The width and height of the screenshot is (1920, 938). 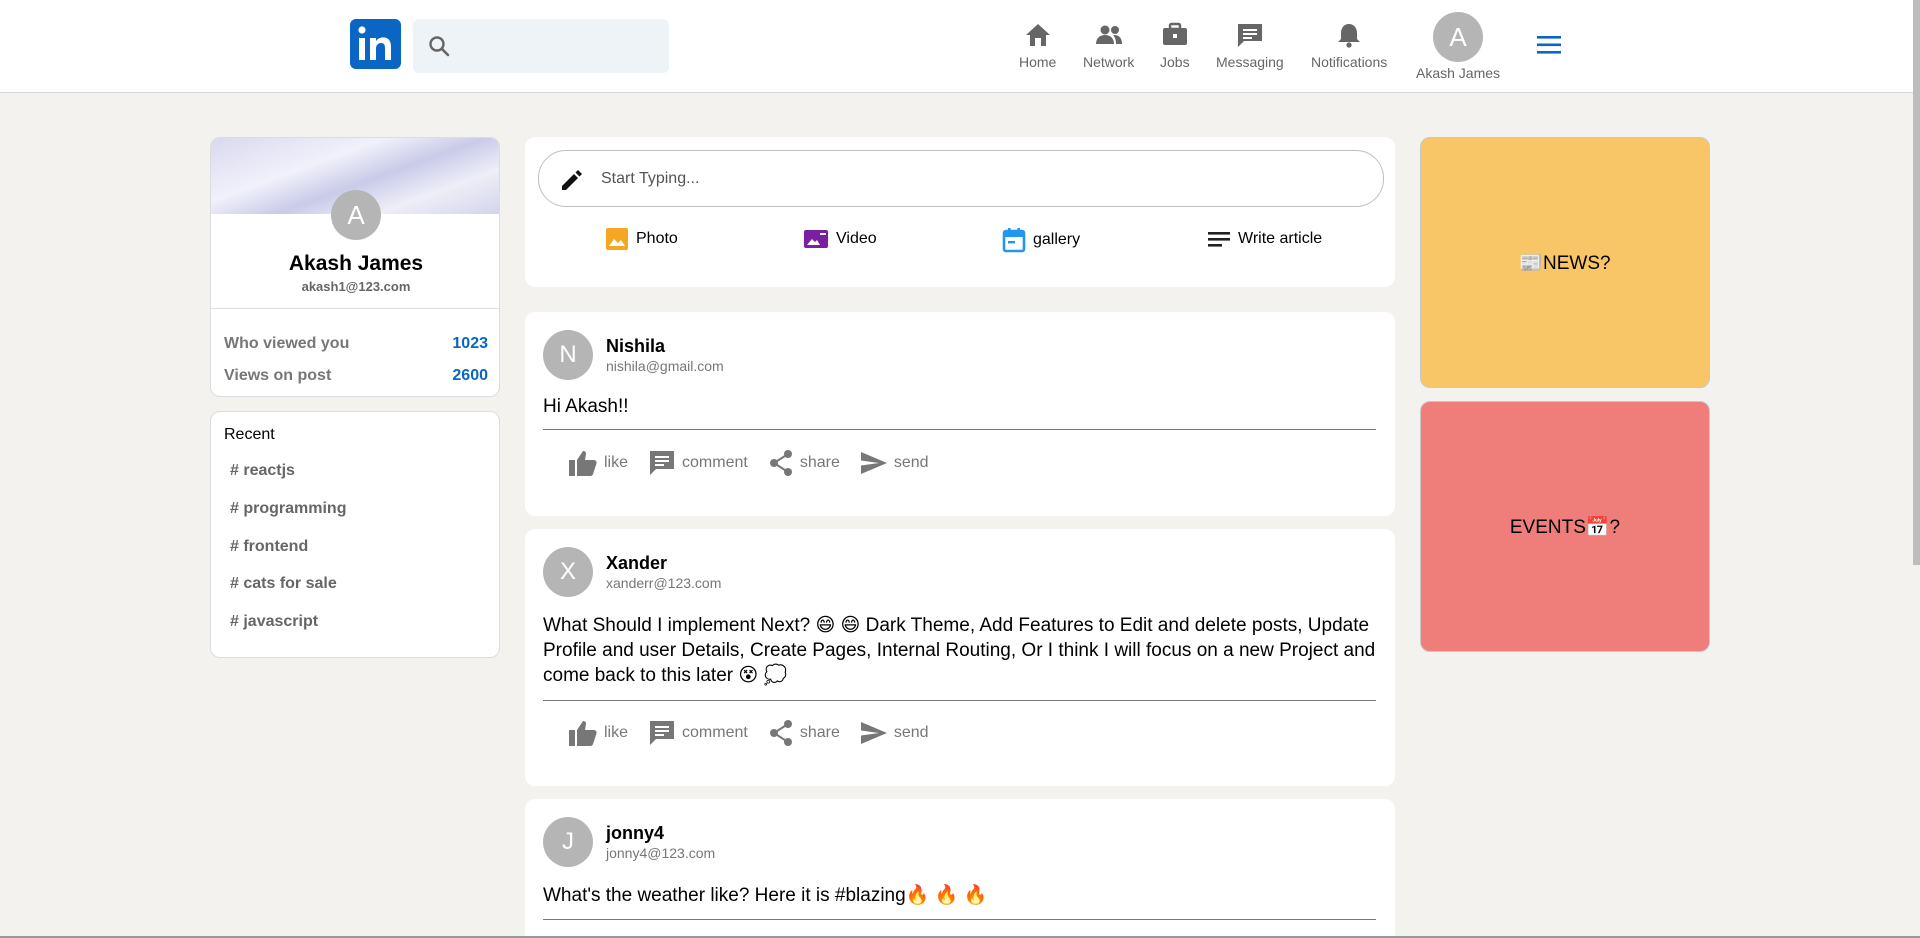 I want to click on video-button: Video, so click(x=840, y=239).